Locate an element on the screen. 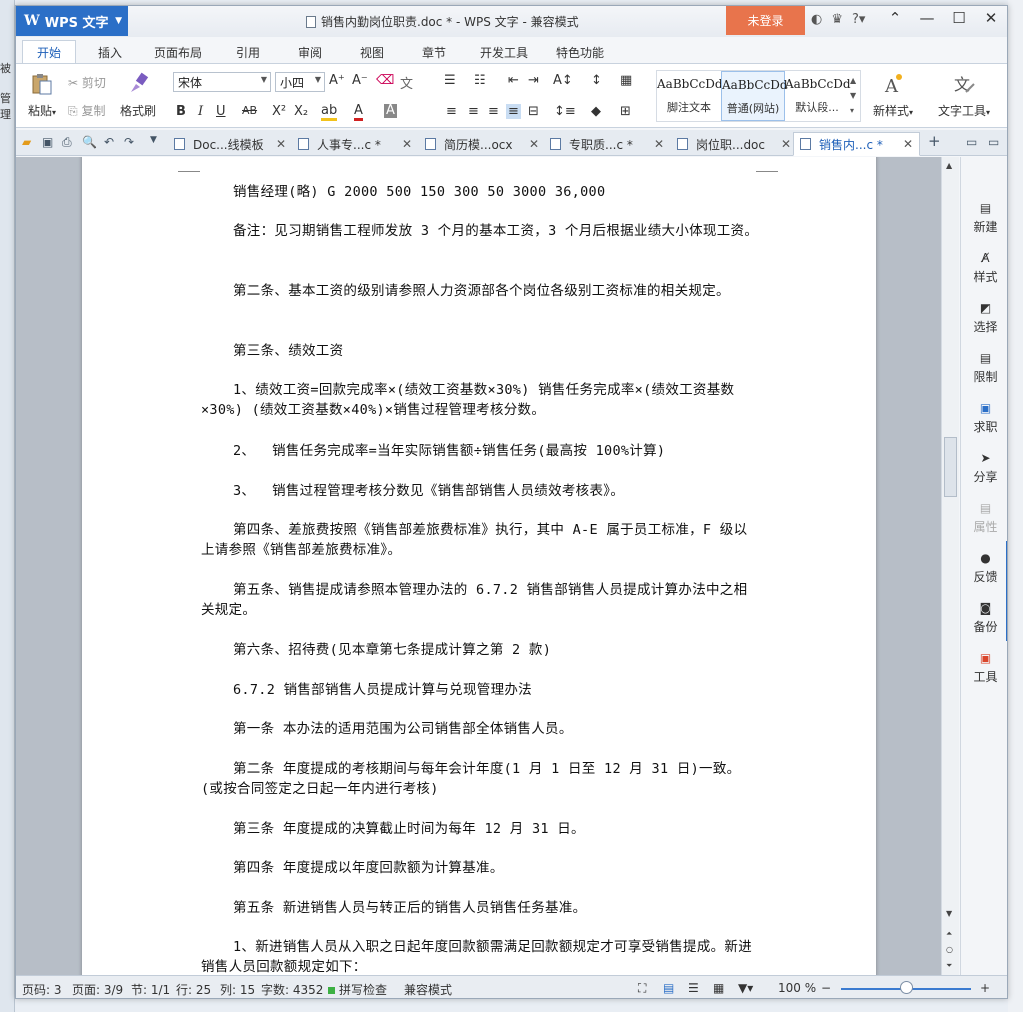  char-shading-icon: A is located at coordinates (390, 111).